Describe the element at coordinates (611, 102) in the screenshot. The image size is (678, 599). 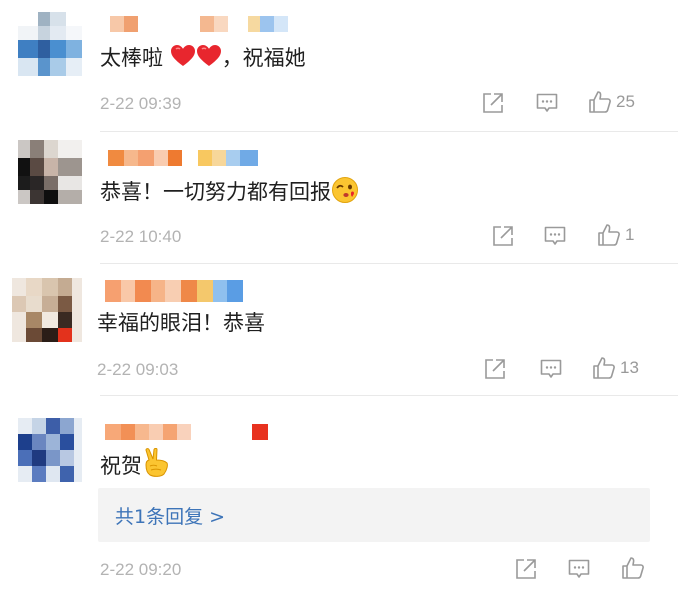
I see `like-button: 25` at that location.